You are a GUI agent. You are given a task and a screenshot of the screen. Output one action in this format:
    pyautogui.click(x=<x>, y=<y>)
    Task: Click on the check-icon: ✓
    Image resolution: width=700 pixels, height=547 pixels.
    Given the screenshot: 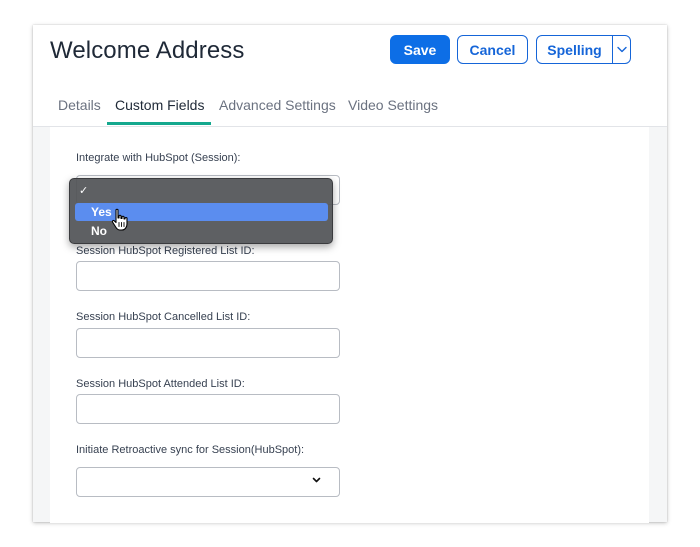 What is the action you would take?
    pyautogui.click(x=84, y=191)
    